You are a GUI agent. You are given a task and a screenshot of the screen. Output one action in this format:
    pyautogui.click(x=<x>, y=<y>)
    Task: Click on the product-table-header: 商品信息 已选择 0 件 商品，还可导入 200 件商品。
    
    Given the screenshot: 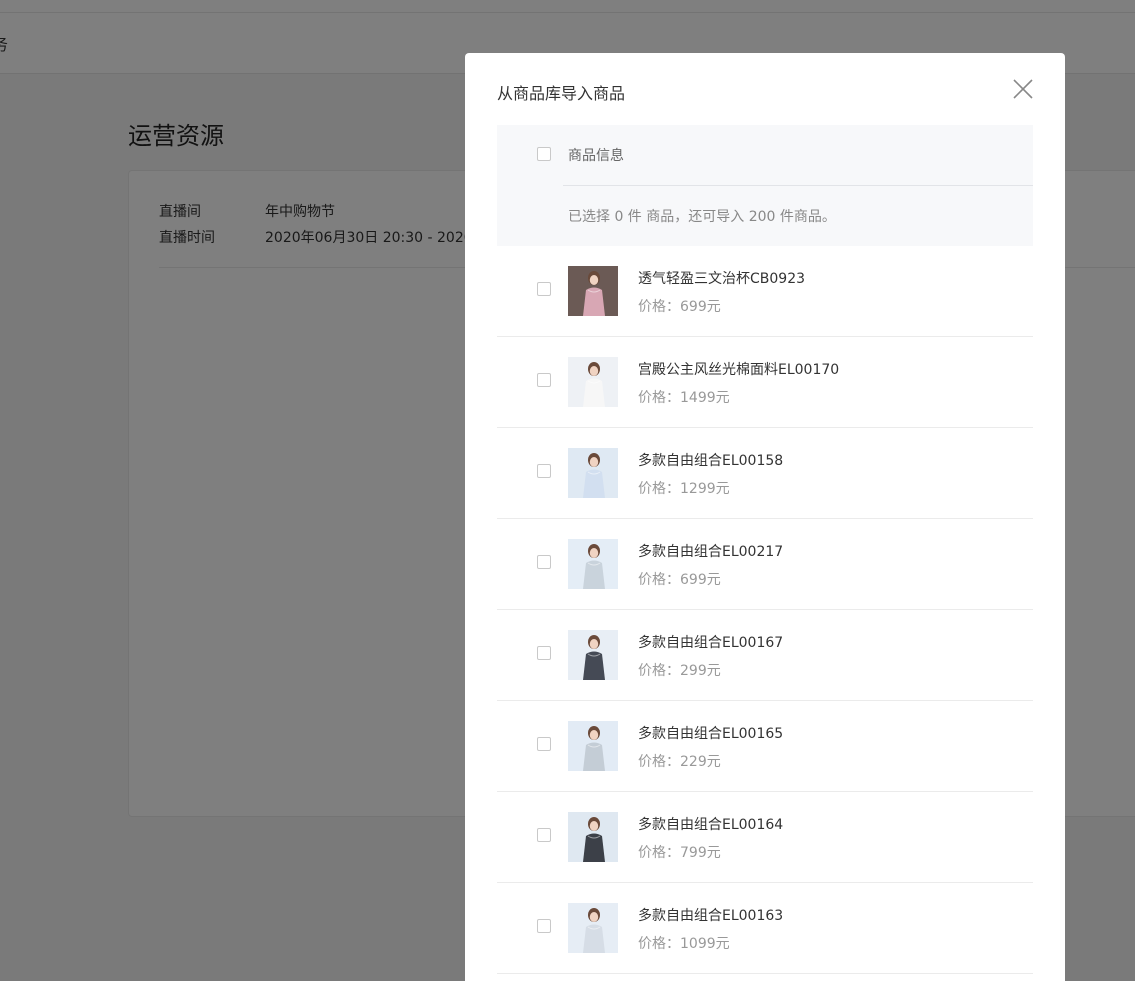 What is the action you would take?
    pyautogui.click(x=765, y=185)
    